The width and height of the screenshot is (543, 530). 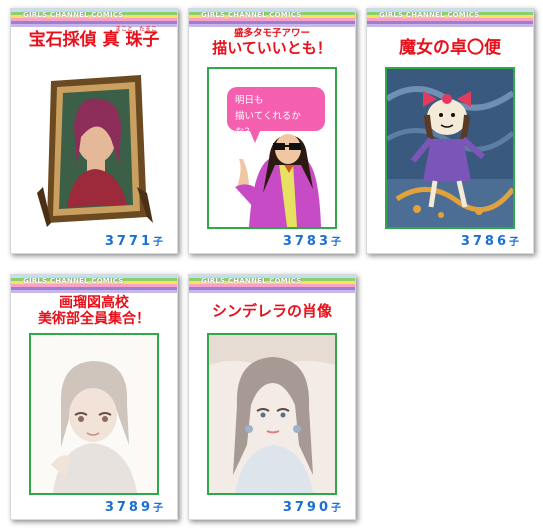 I want to click on student-sketch-illustration, so click(x=94, y=414).